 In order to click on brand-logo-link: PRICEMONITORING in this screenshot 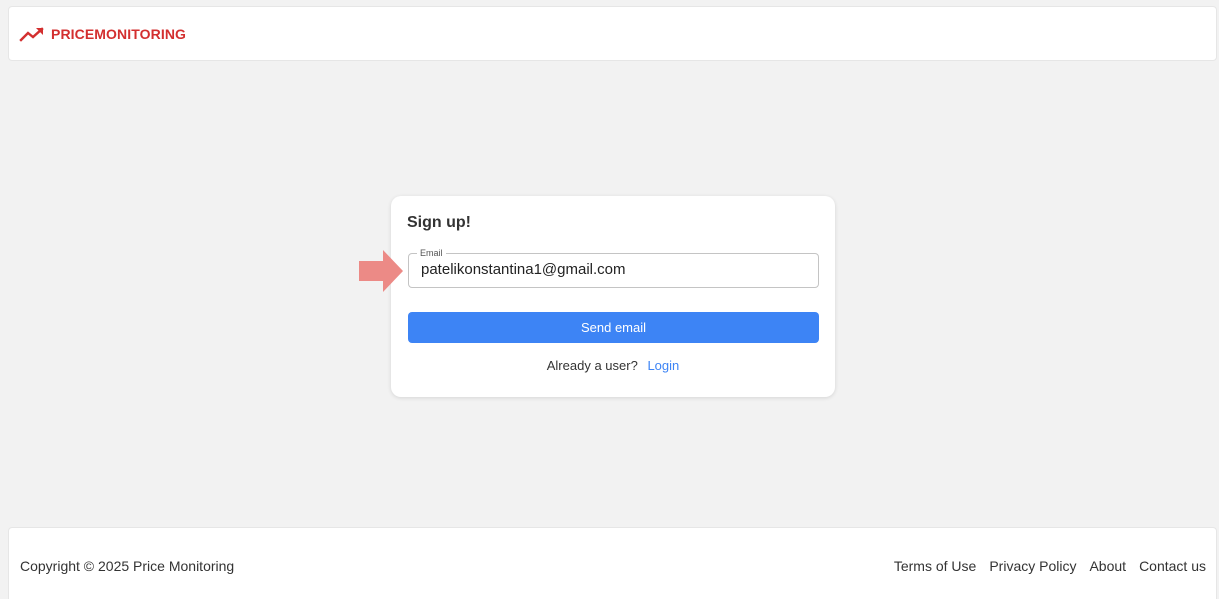, I will do `click(102, 34)`.